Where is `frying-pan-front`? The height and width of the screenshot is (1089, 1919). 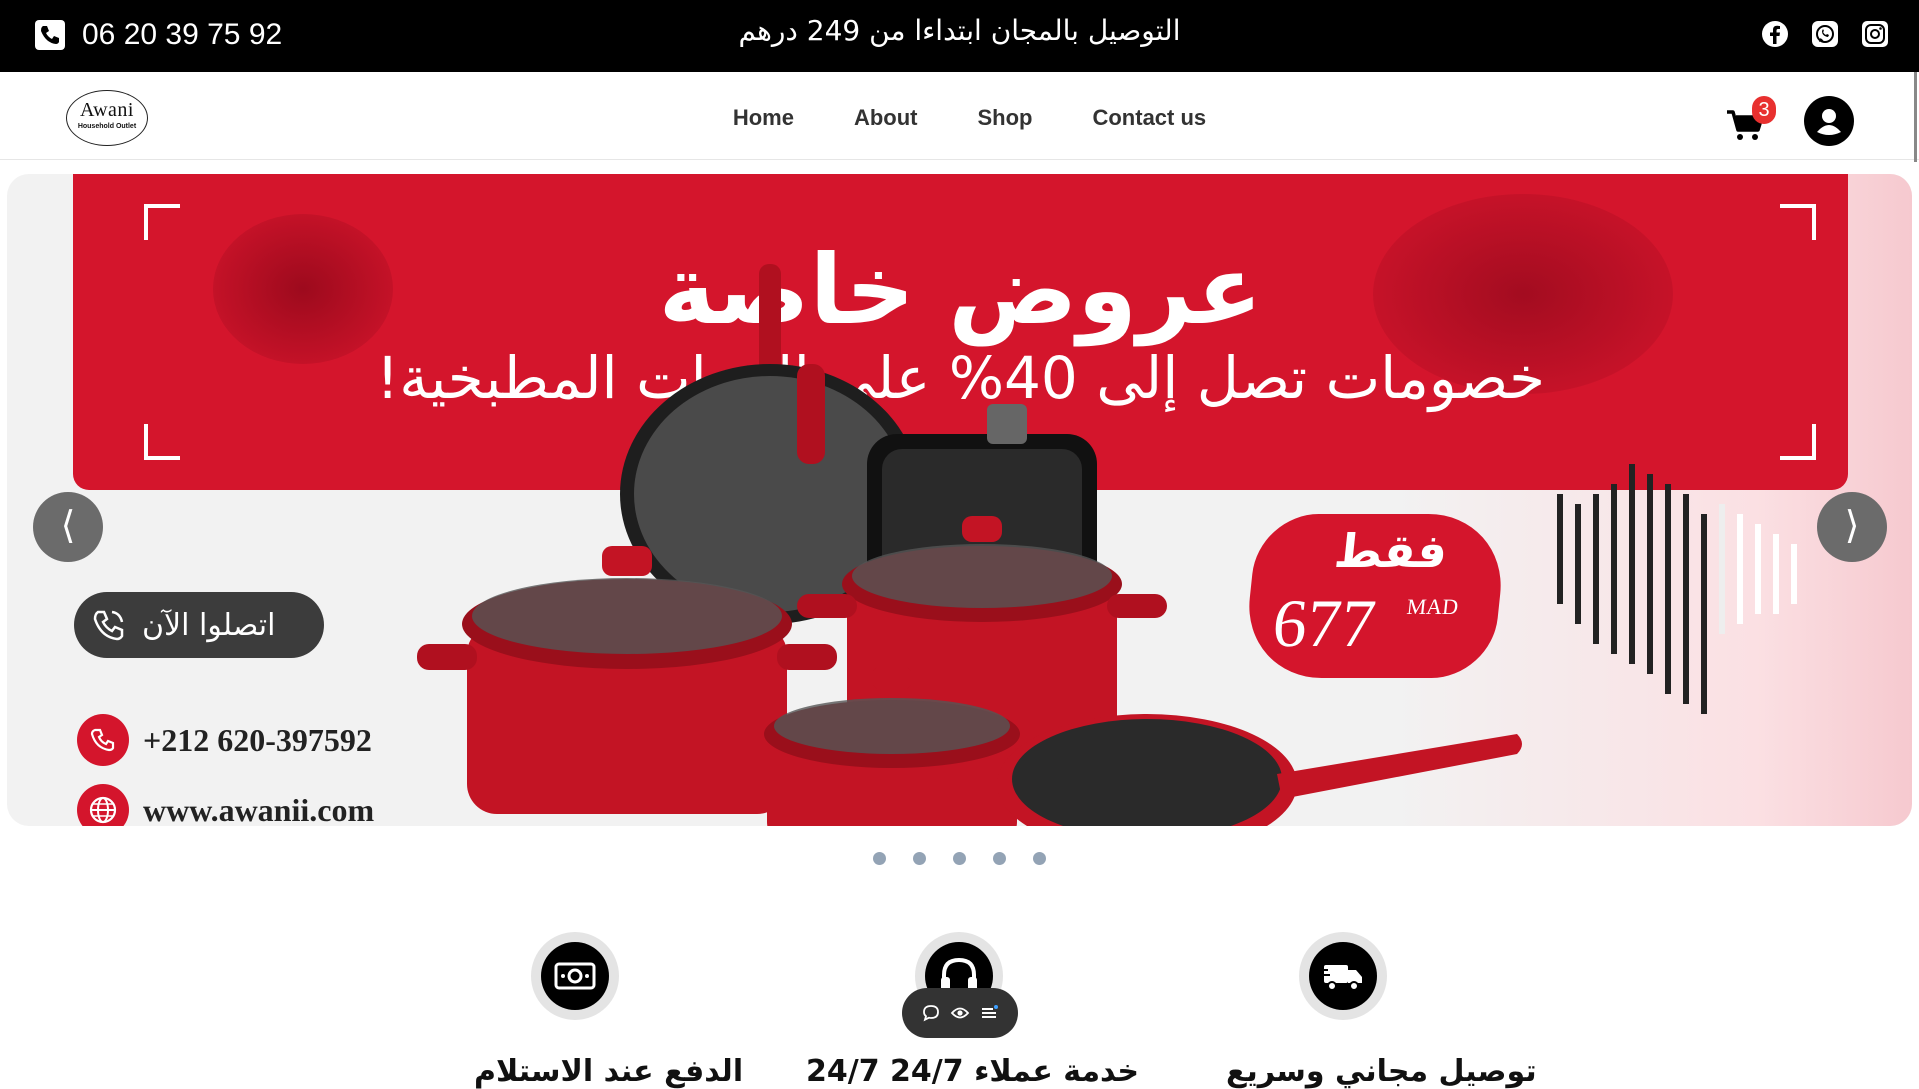
frying-pan-front is located at coordinates (1259, 770).